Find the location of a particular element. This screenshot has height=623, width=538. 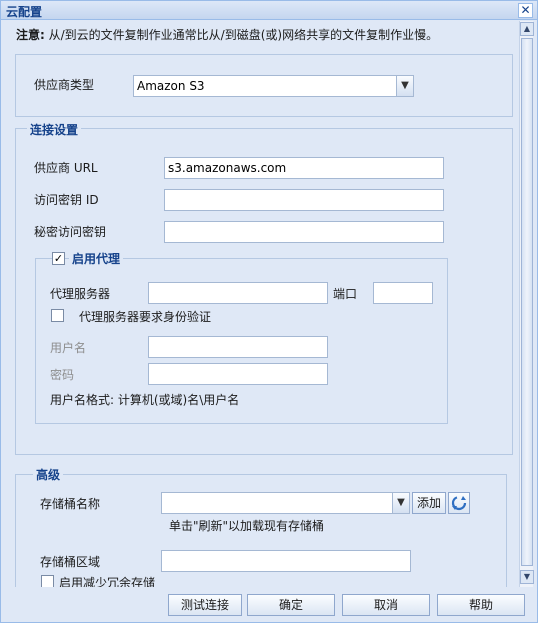

reduced-redundancy-checkbox is located at coordinates (47, 581).